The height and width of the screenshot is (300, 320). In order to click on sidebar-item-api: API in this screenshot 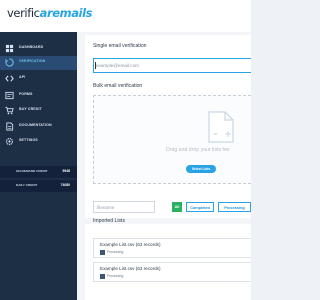, I will do `click(38, 79)`.